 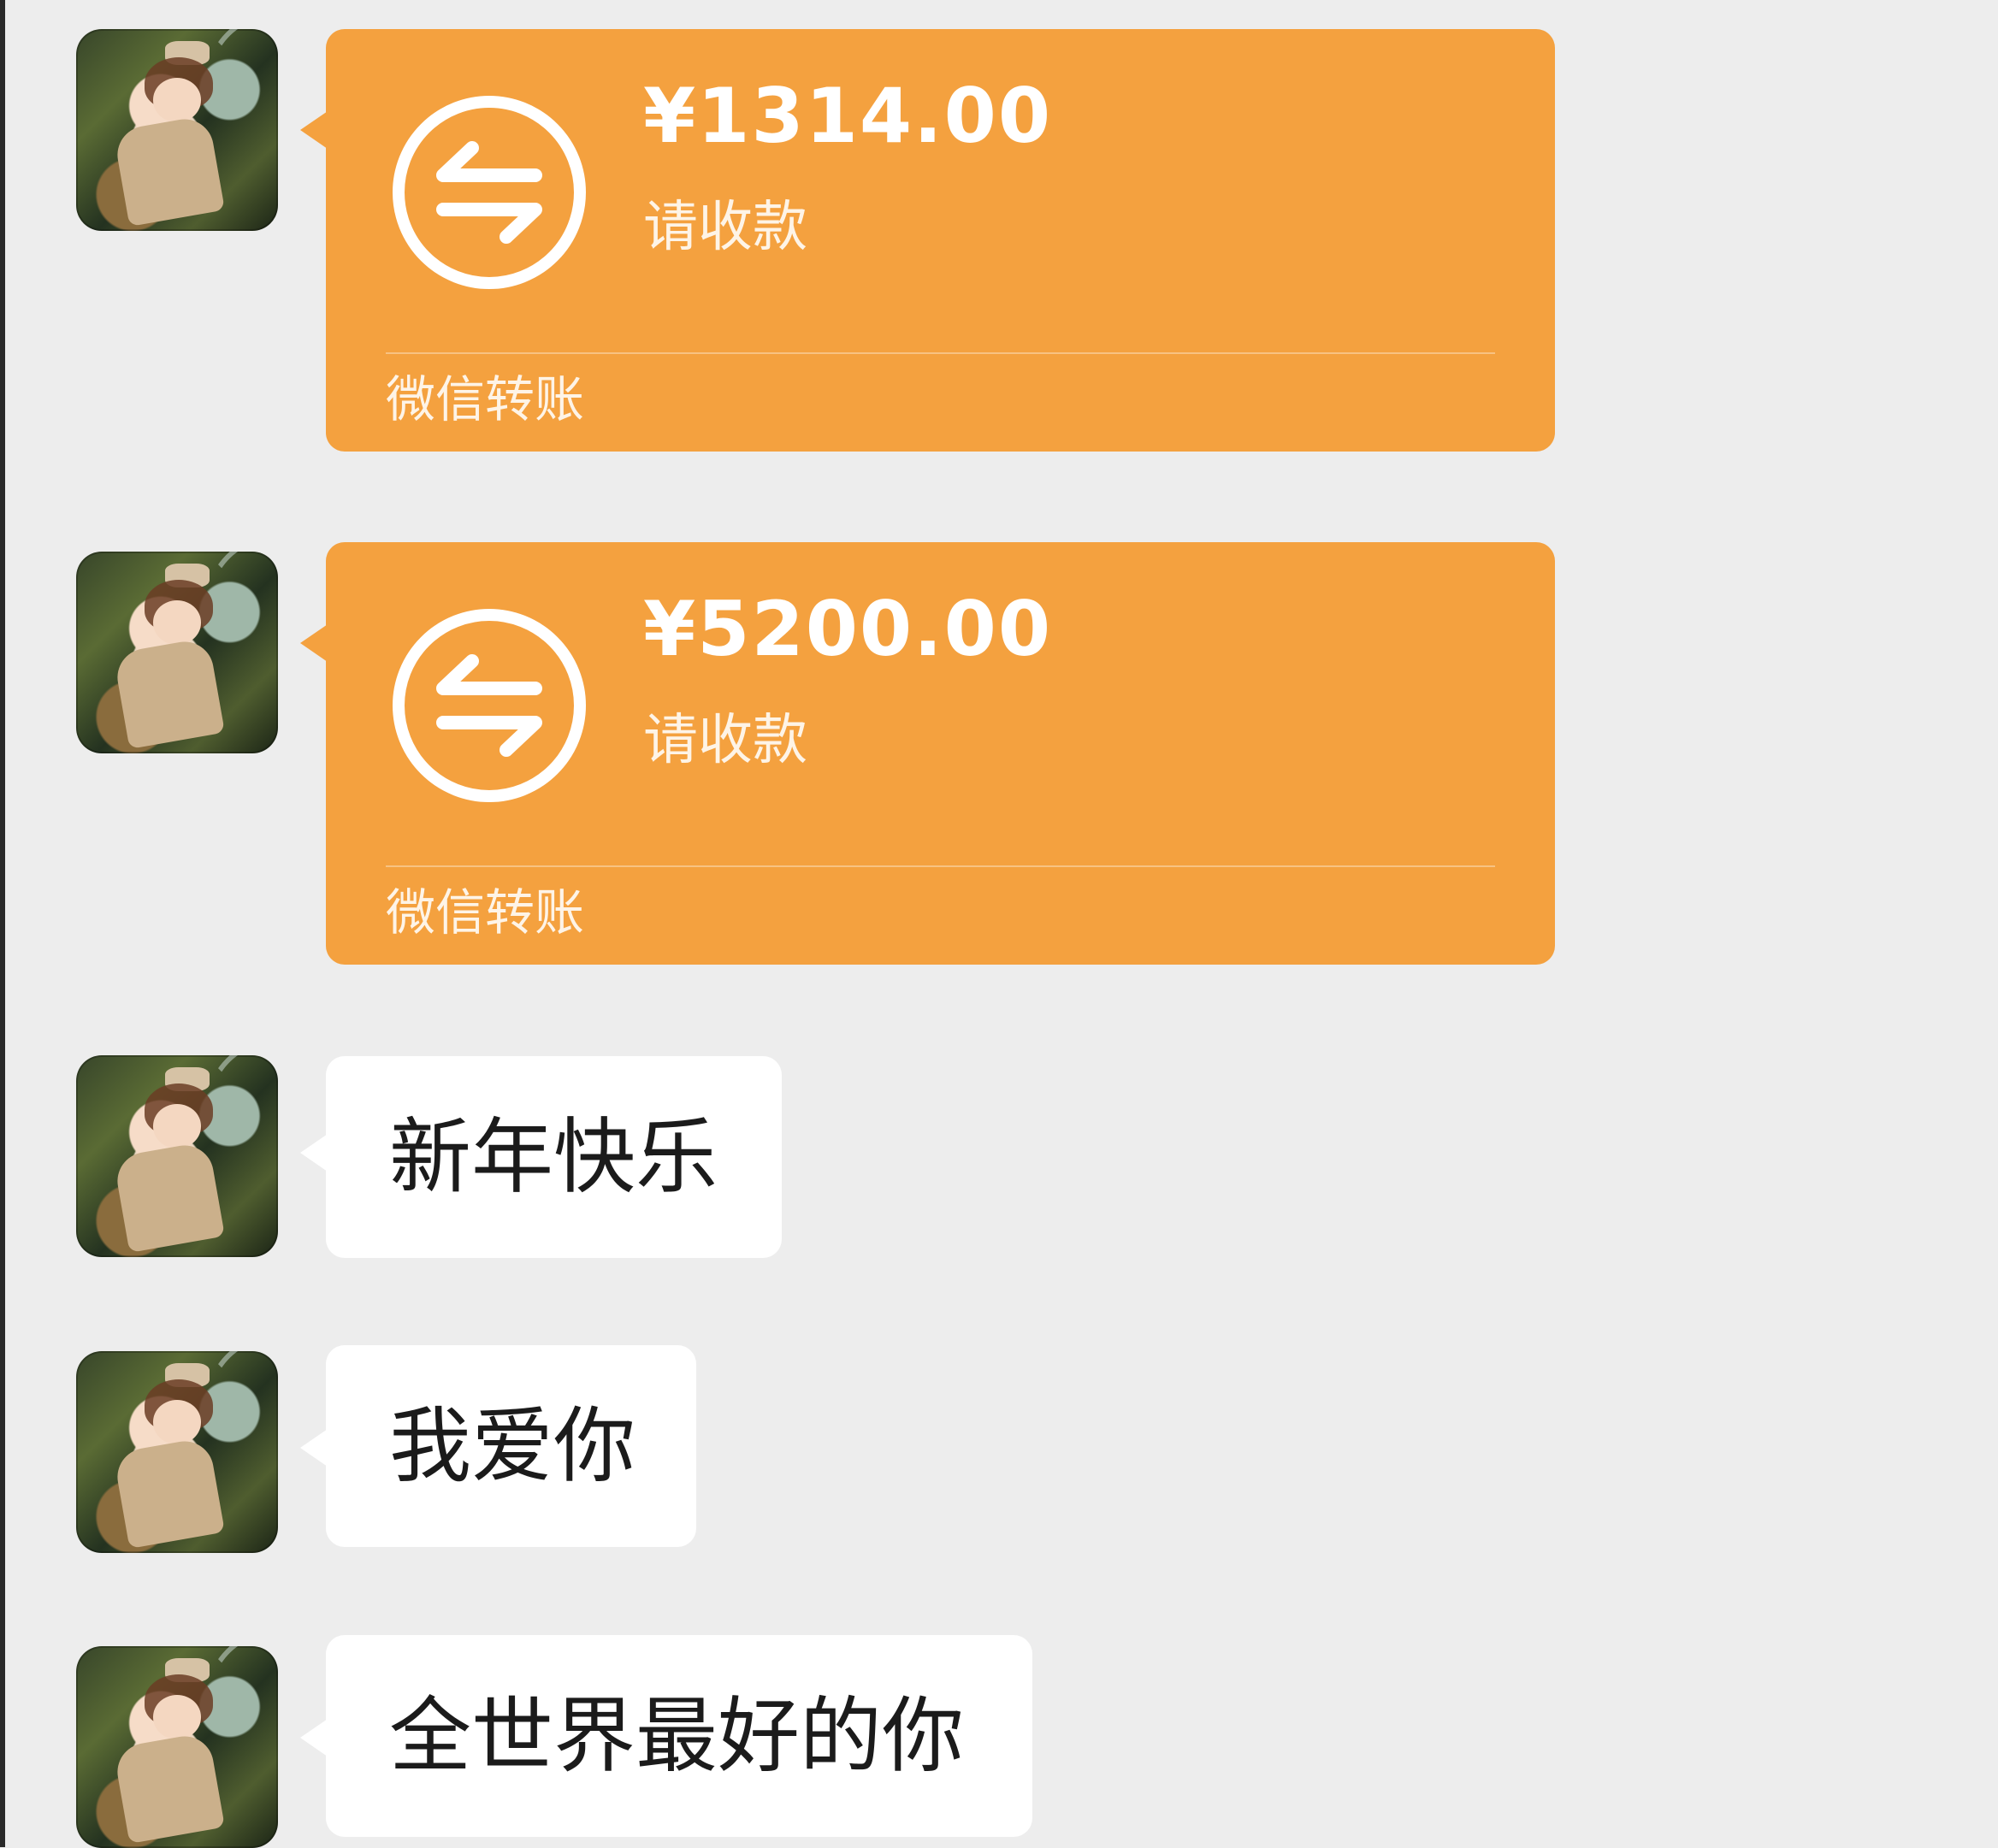 I want to click on text-message-bubble: 全世界最好的你, so click(x=679, y=1736).